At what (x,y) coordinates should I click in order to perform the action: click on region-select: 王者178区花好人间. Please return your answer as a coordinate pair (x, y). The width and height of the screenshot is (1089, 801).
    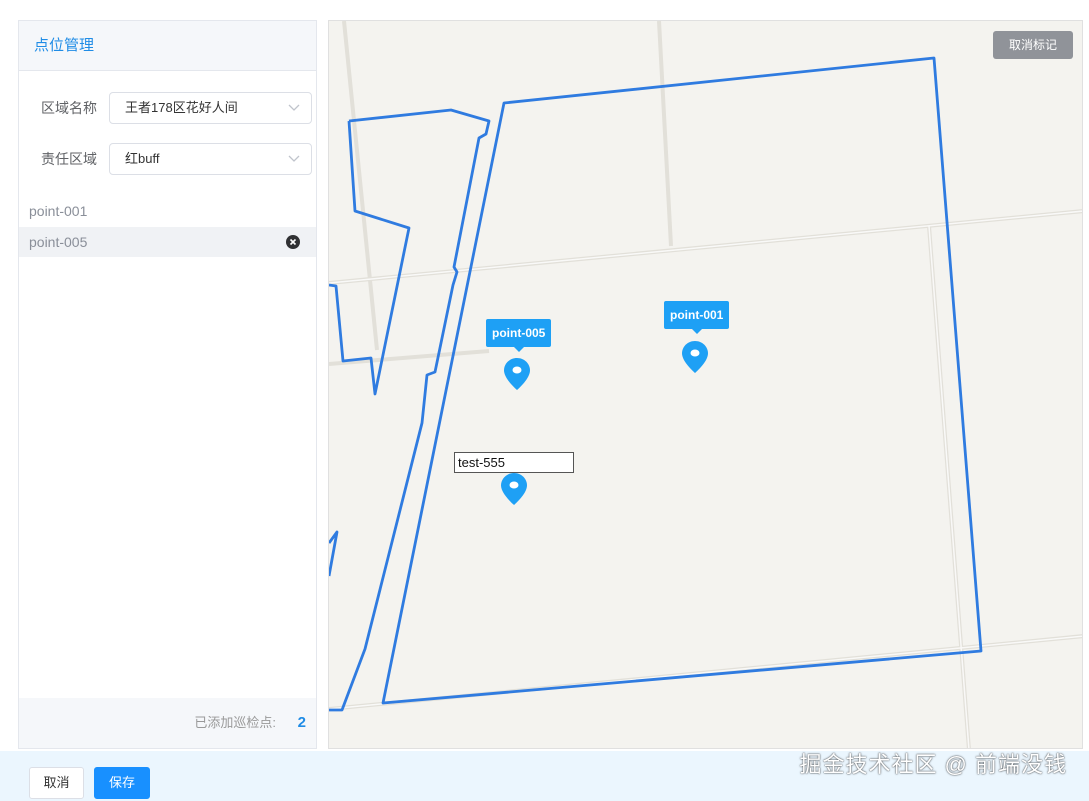
    Looking at the image, I should click on (210, 108).